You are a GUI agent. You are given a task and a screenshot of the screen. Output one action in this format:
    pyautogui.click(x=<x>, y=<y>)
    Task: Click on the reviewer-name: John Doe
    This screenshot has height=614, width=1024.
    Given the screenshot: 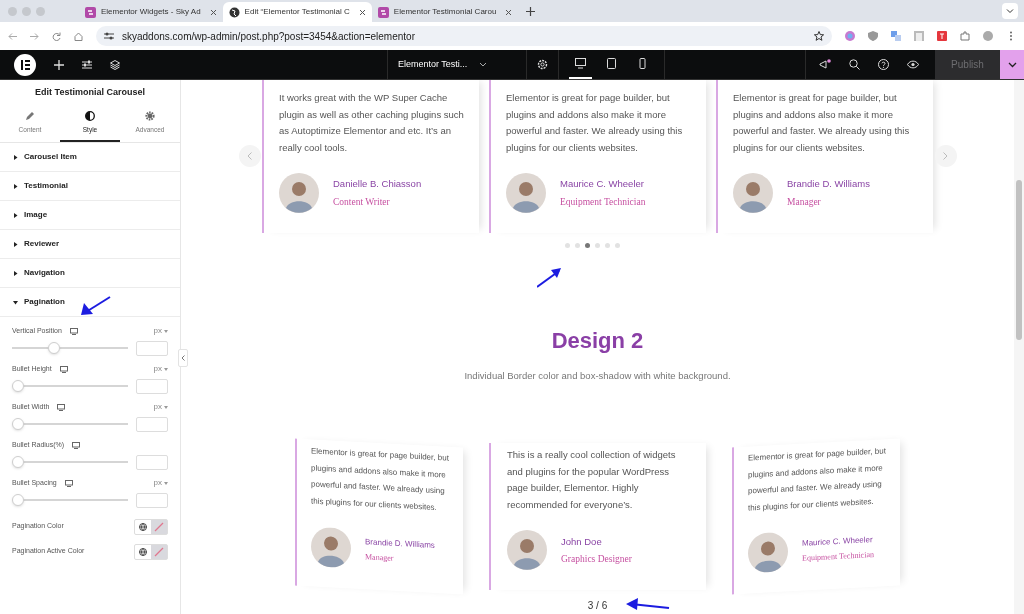 What is the action you would take?
    pyautogui.click(x=582, y=541)
    